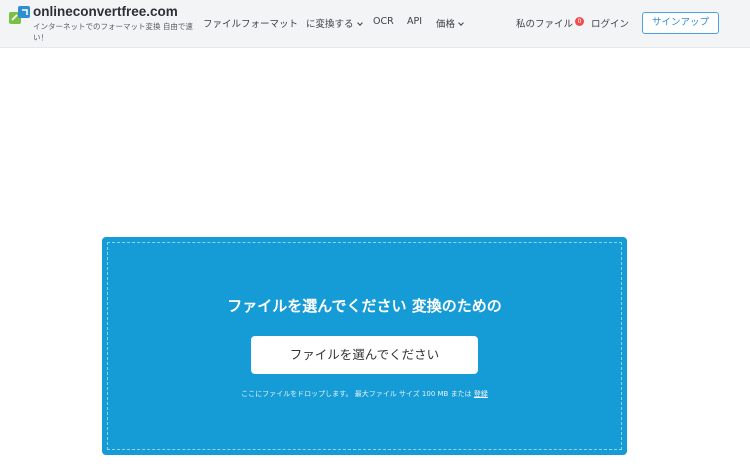 The image size is (750, 469). I want to click on nav-convert-dropdown: に変換する, so click(334, 23).